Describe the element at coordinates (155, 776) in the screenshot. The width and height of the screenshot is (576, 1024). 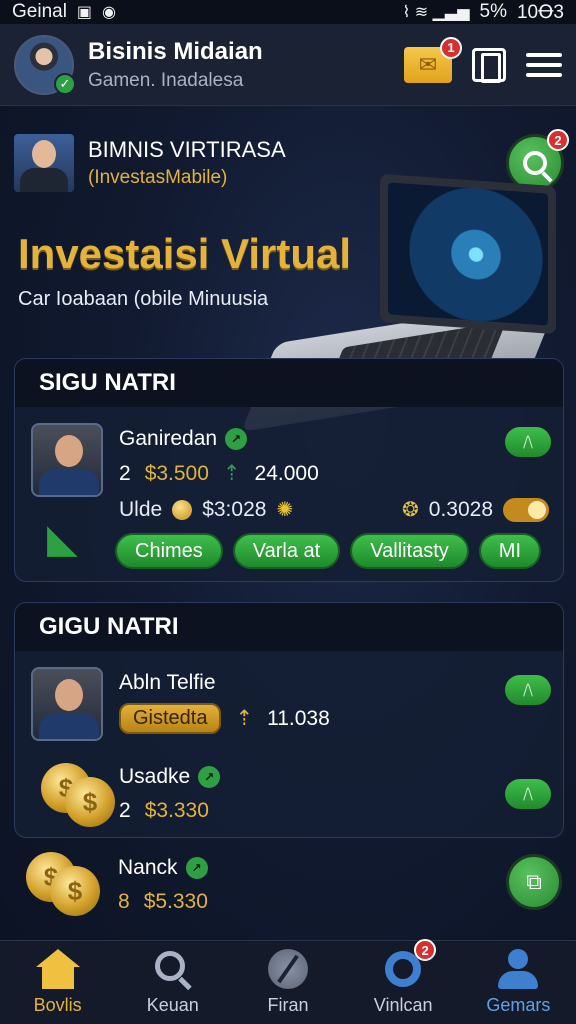
I see `item-name: Usadke` at that location.